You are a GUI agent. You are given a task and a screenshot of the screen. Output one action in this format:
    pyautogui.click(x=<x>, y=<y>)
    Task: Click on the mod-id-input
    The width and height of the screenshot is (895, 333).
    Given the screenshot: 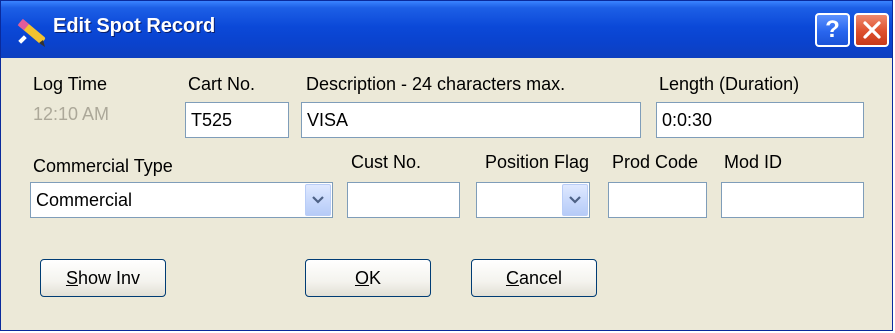 What is the action you would take?
    pyautogui.click(x=792, y=200)
    